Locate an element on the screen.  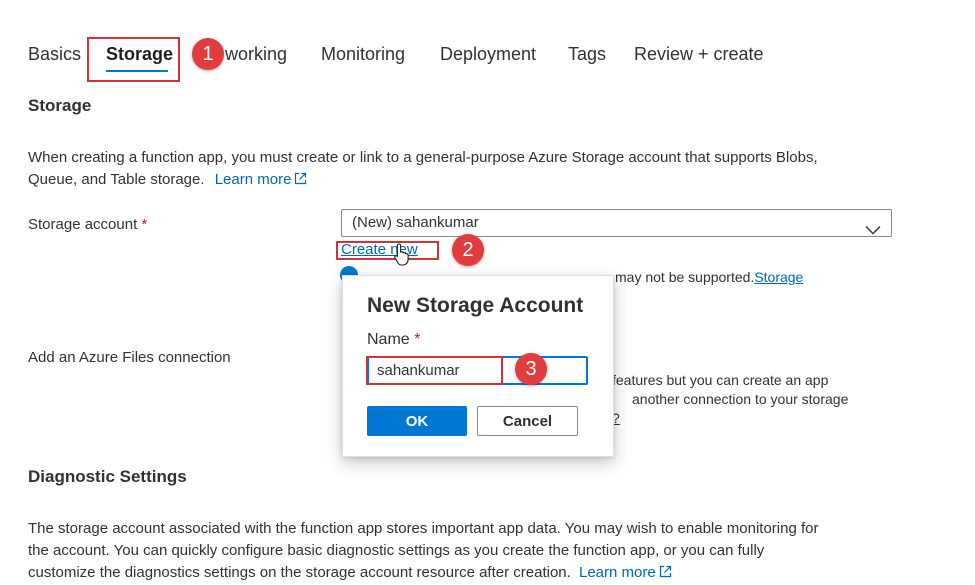
annotation-highlight-name-input is located at coordinates (434, 370).